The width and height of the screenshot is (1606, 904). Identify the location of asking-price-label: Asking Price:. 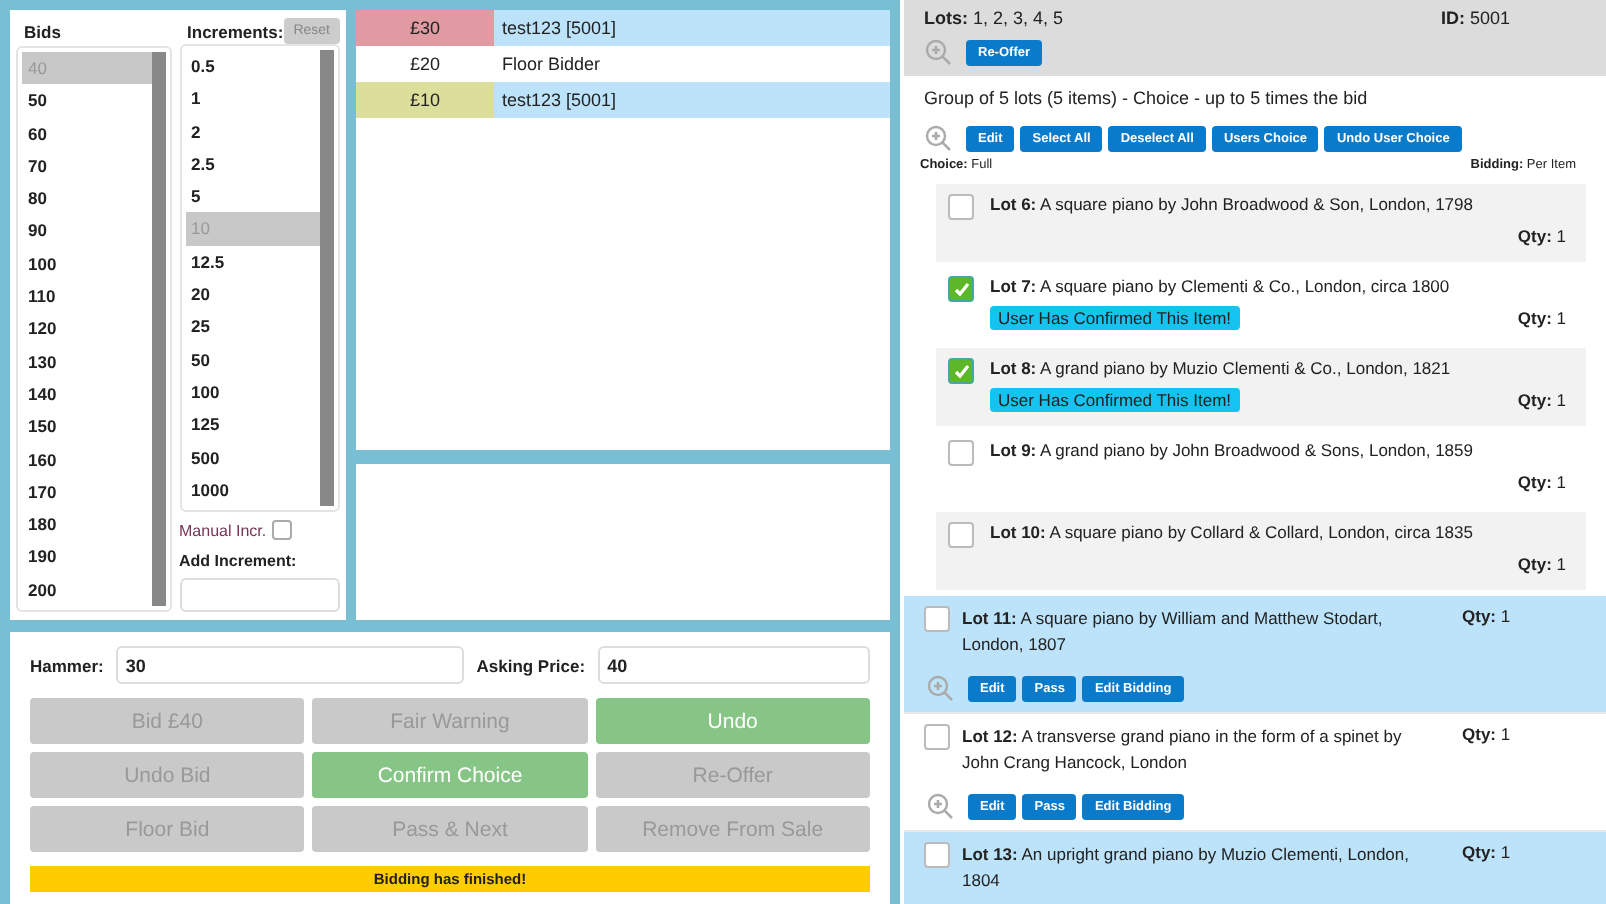
(531, 665).